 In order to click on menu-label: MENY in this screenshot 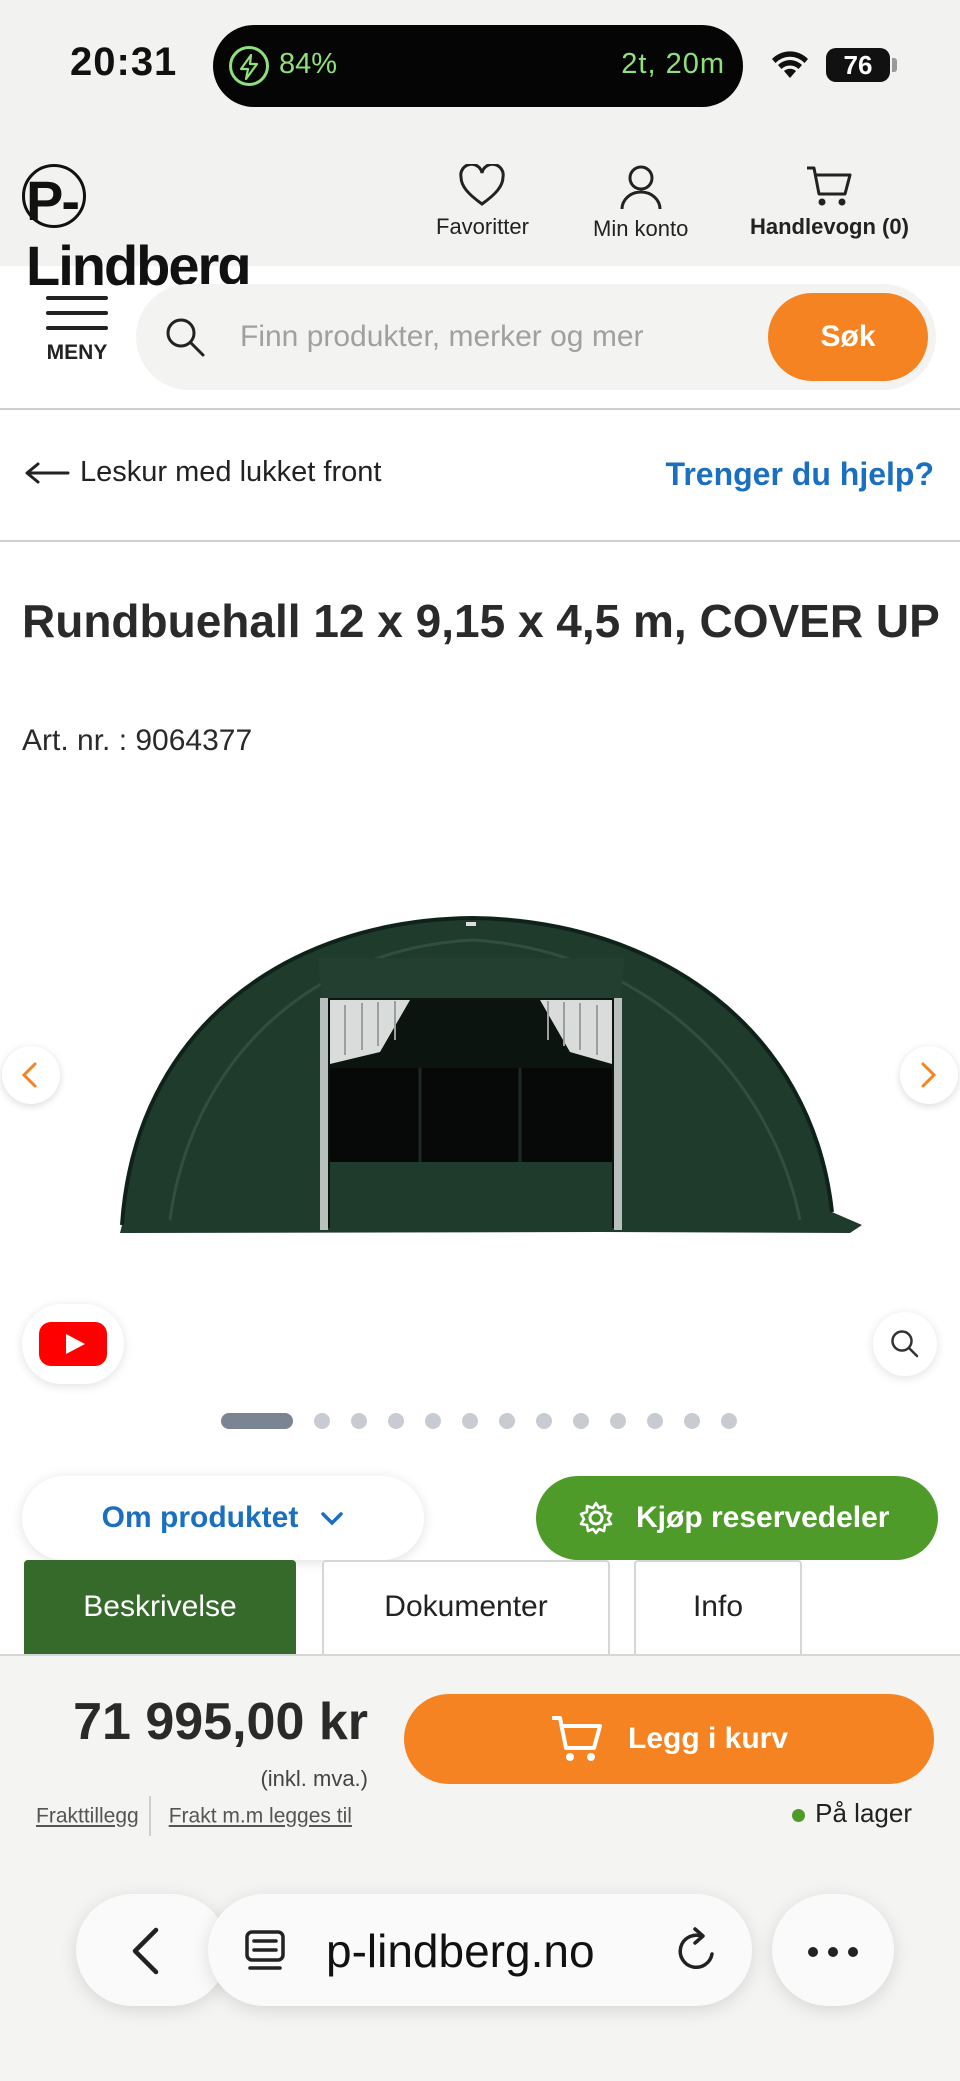, I will do `click(77, 352)`.